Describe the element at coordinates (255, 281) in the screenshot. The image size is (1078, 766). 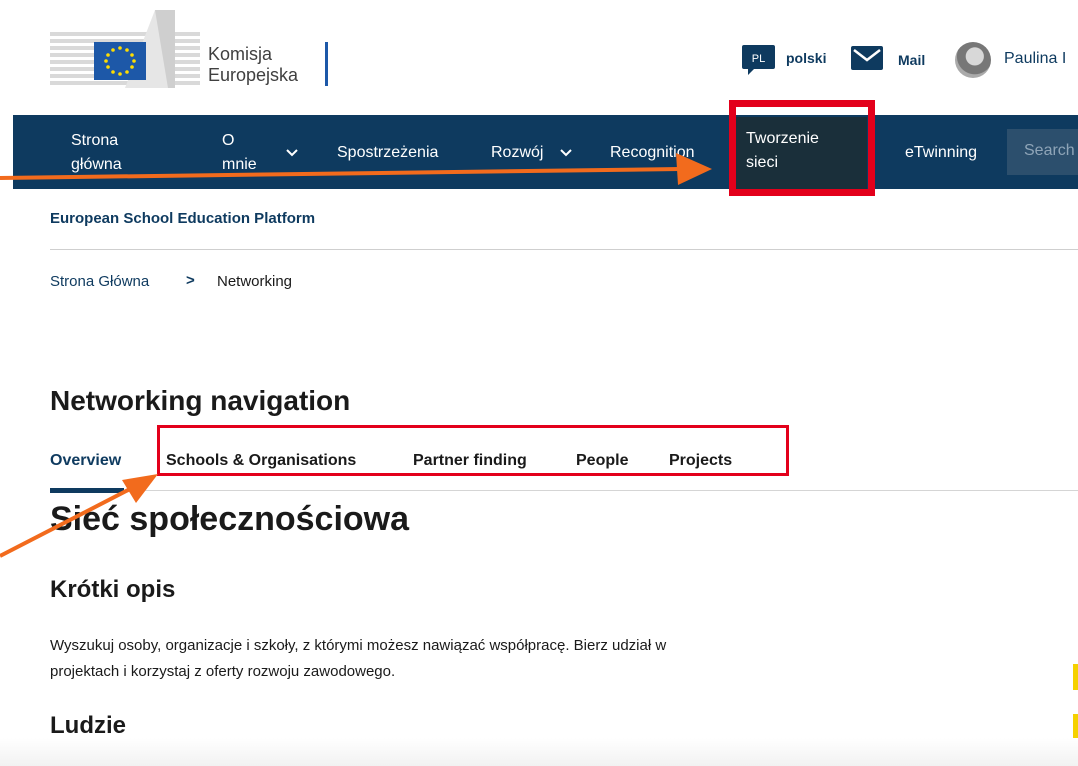
I see `breadcrumb-current: Networking` at that location.